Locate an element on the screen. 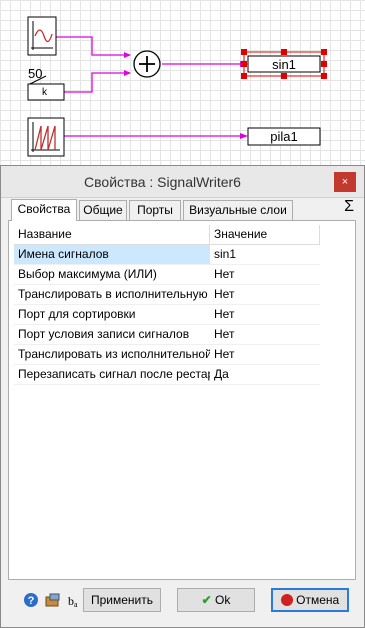  tab-visual-layers: Визуальные слои is located at coordinates (238, 210).